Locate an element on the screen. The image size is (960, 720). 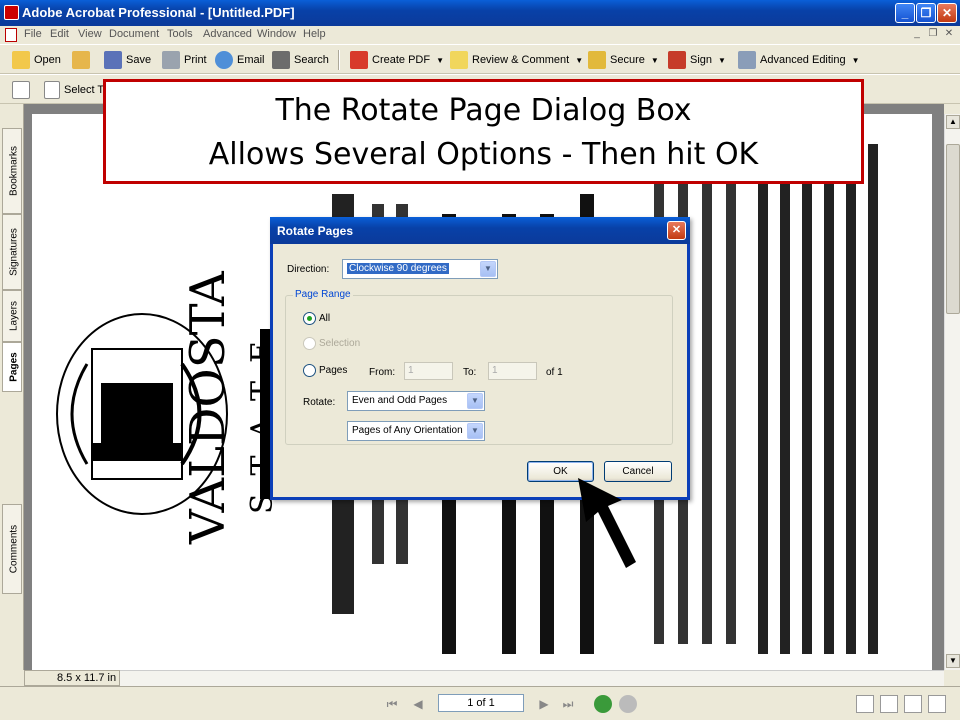
pointer-arrow-icon is located at coordinates (607, 523).